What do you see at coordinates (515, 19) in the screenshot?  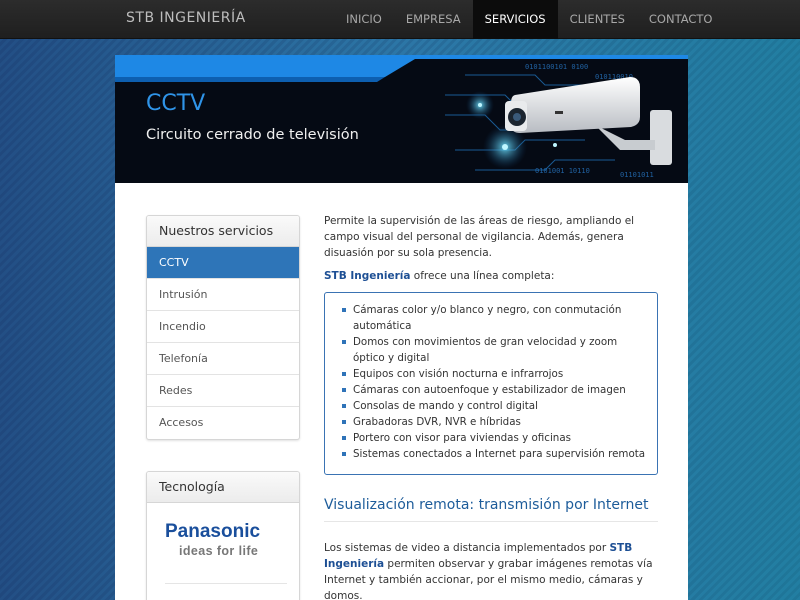 I see `nav-item-servicios: SERVICIOS` at bounding box center [515, 19].